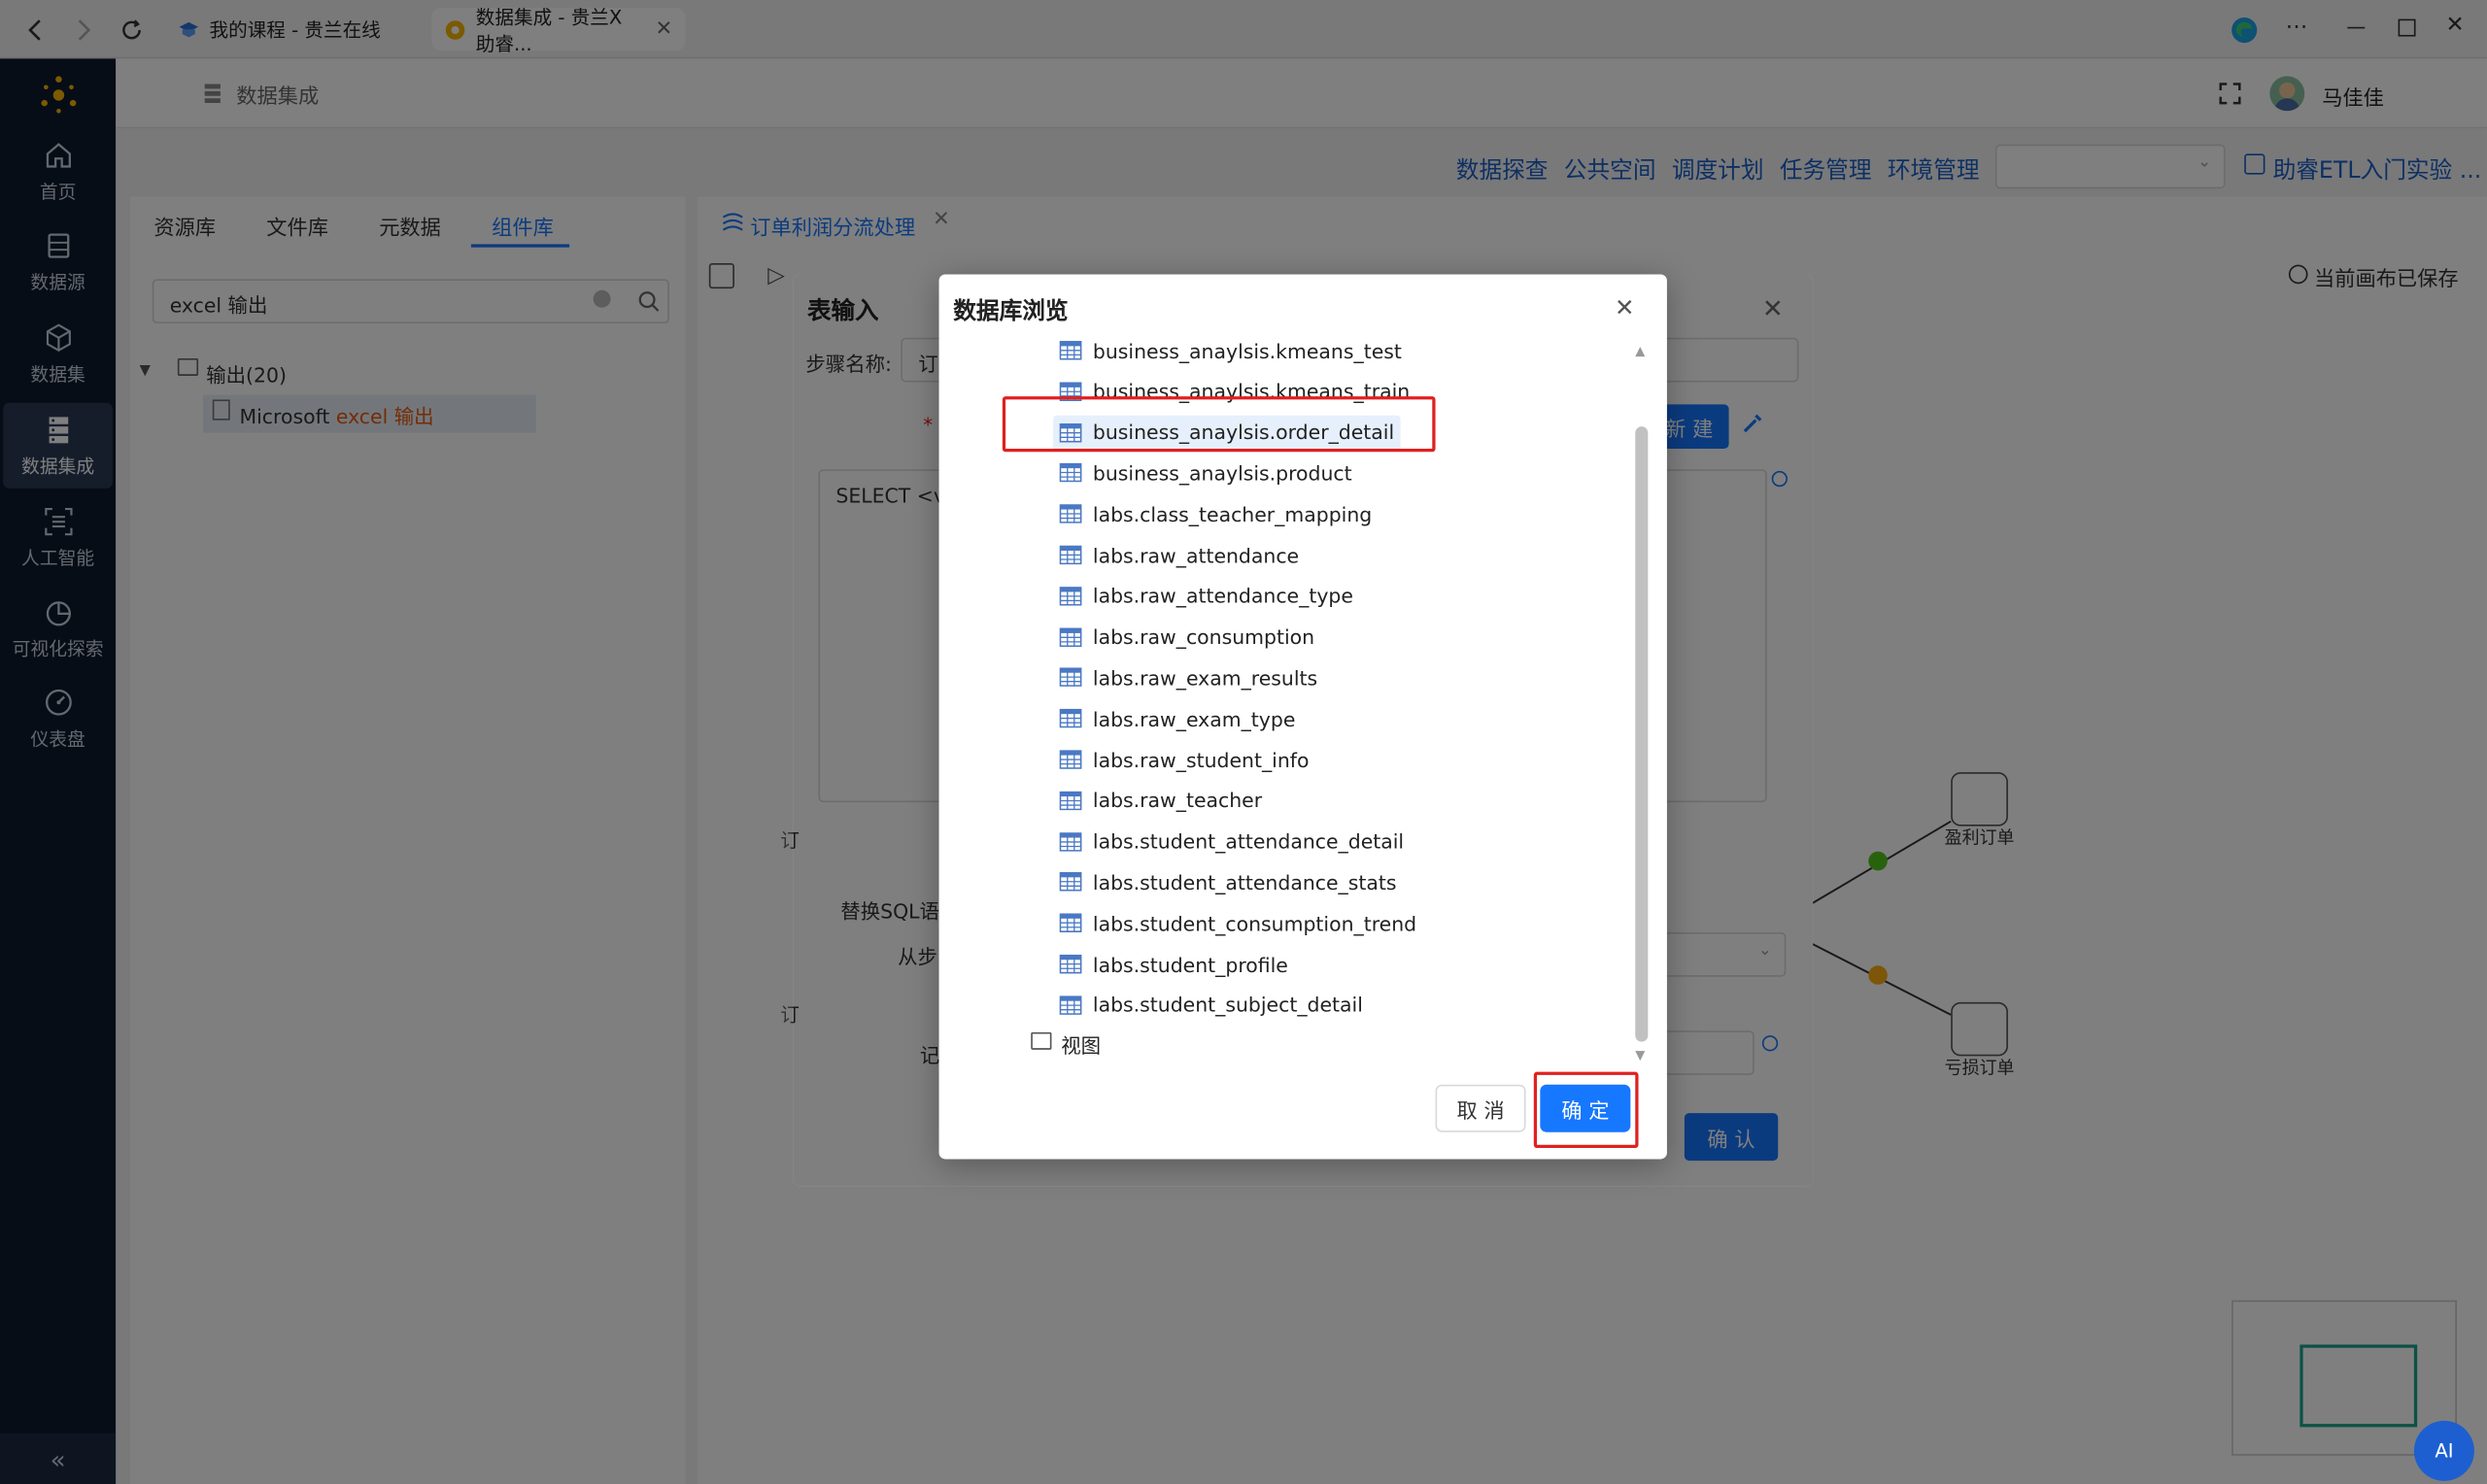 This screenshot has height=1484, width=2487. Describe the element at coordinates (1177, 800) in the screenshot. I see `table-name: labs.raw_teacher` at that location.